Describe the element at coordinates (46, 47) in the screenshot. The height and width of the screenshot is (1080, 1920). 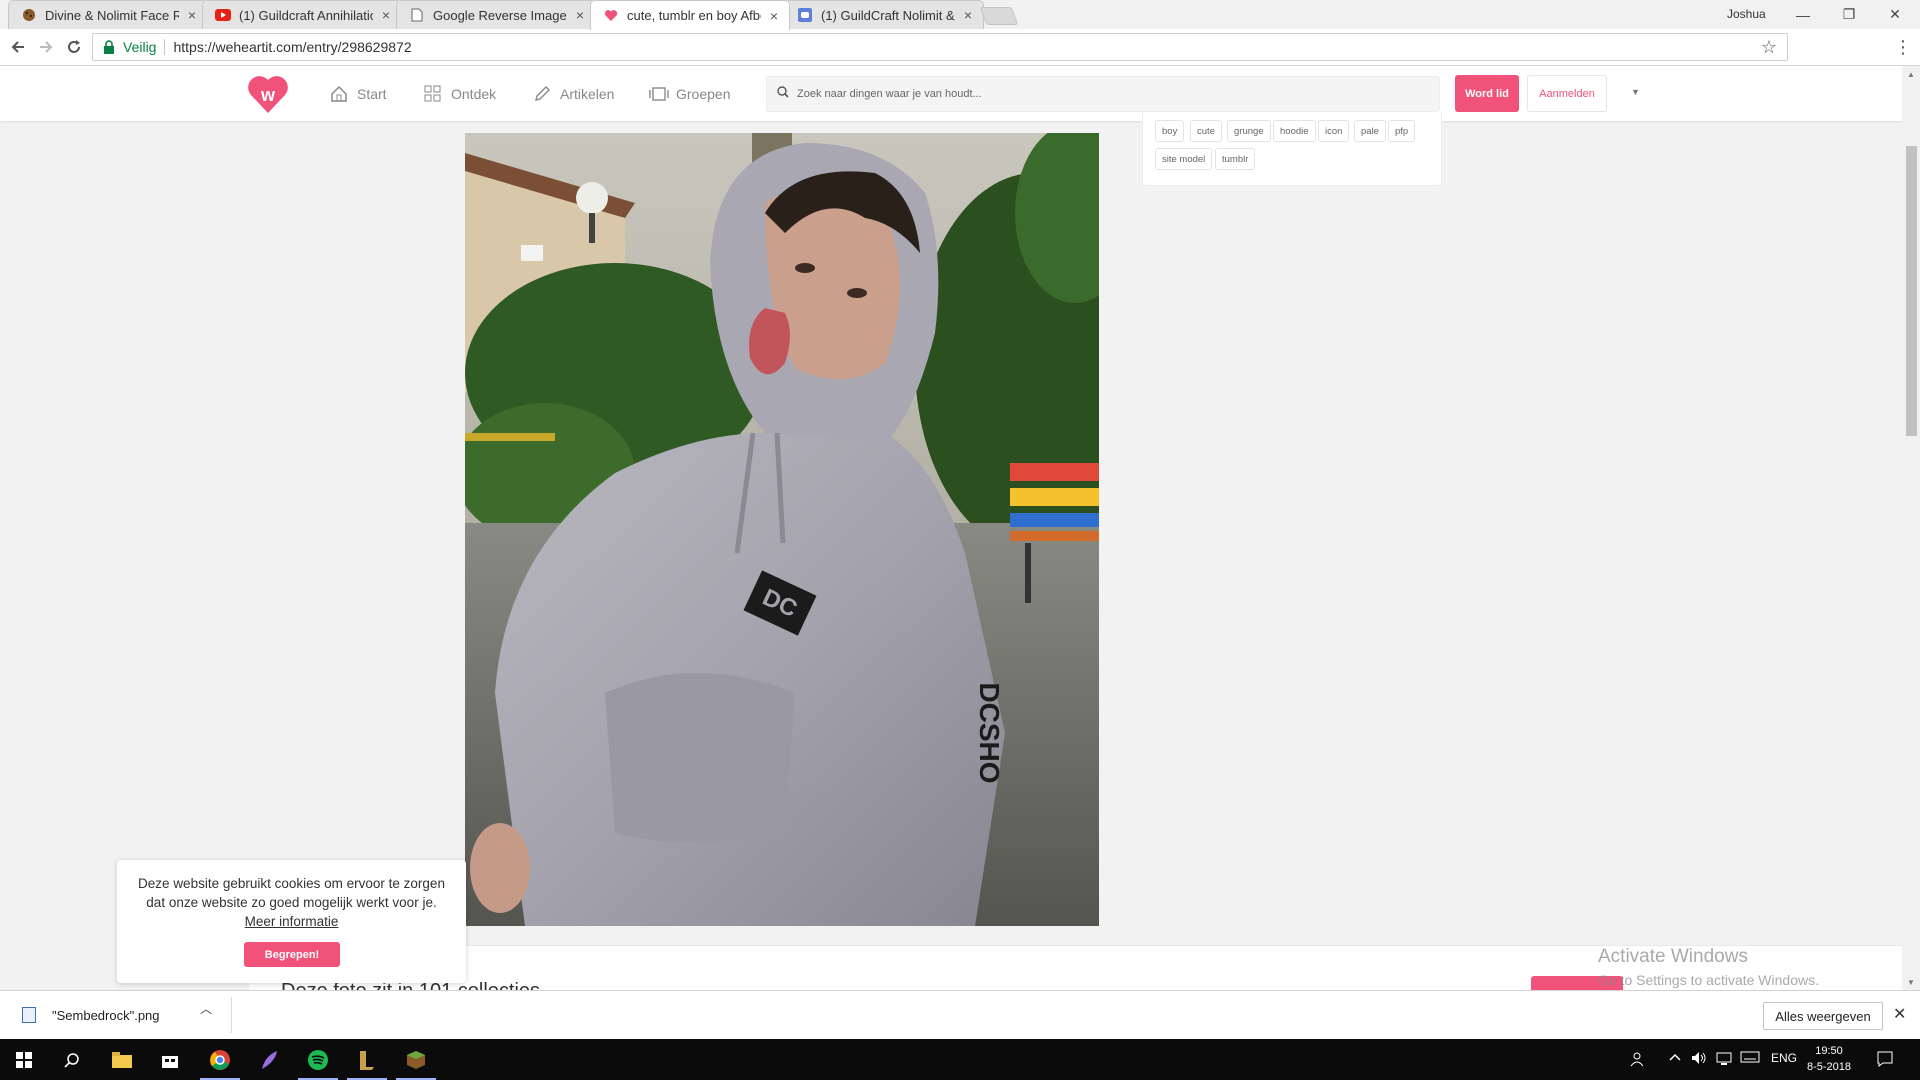
I see `forward-arrow-icon` at that location.